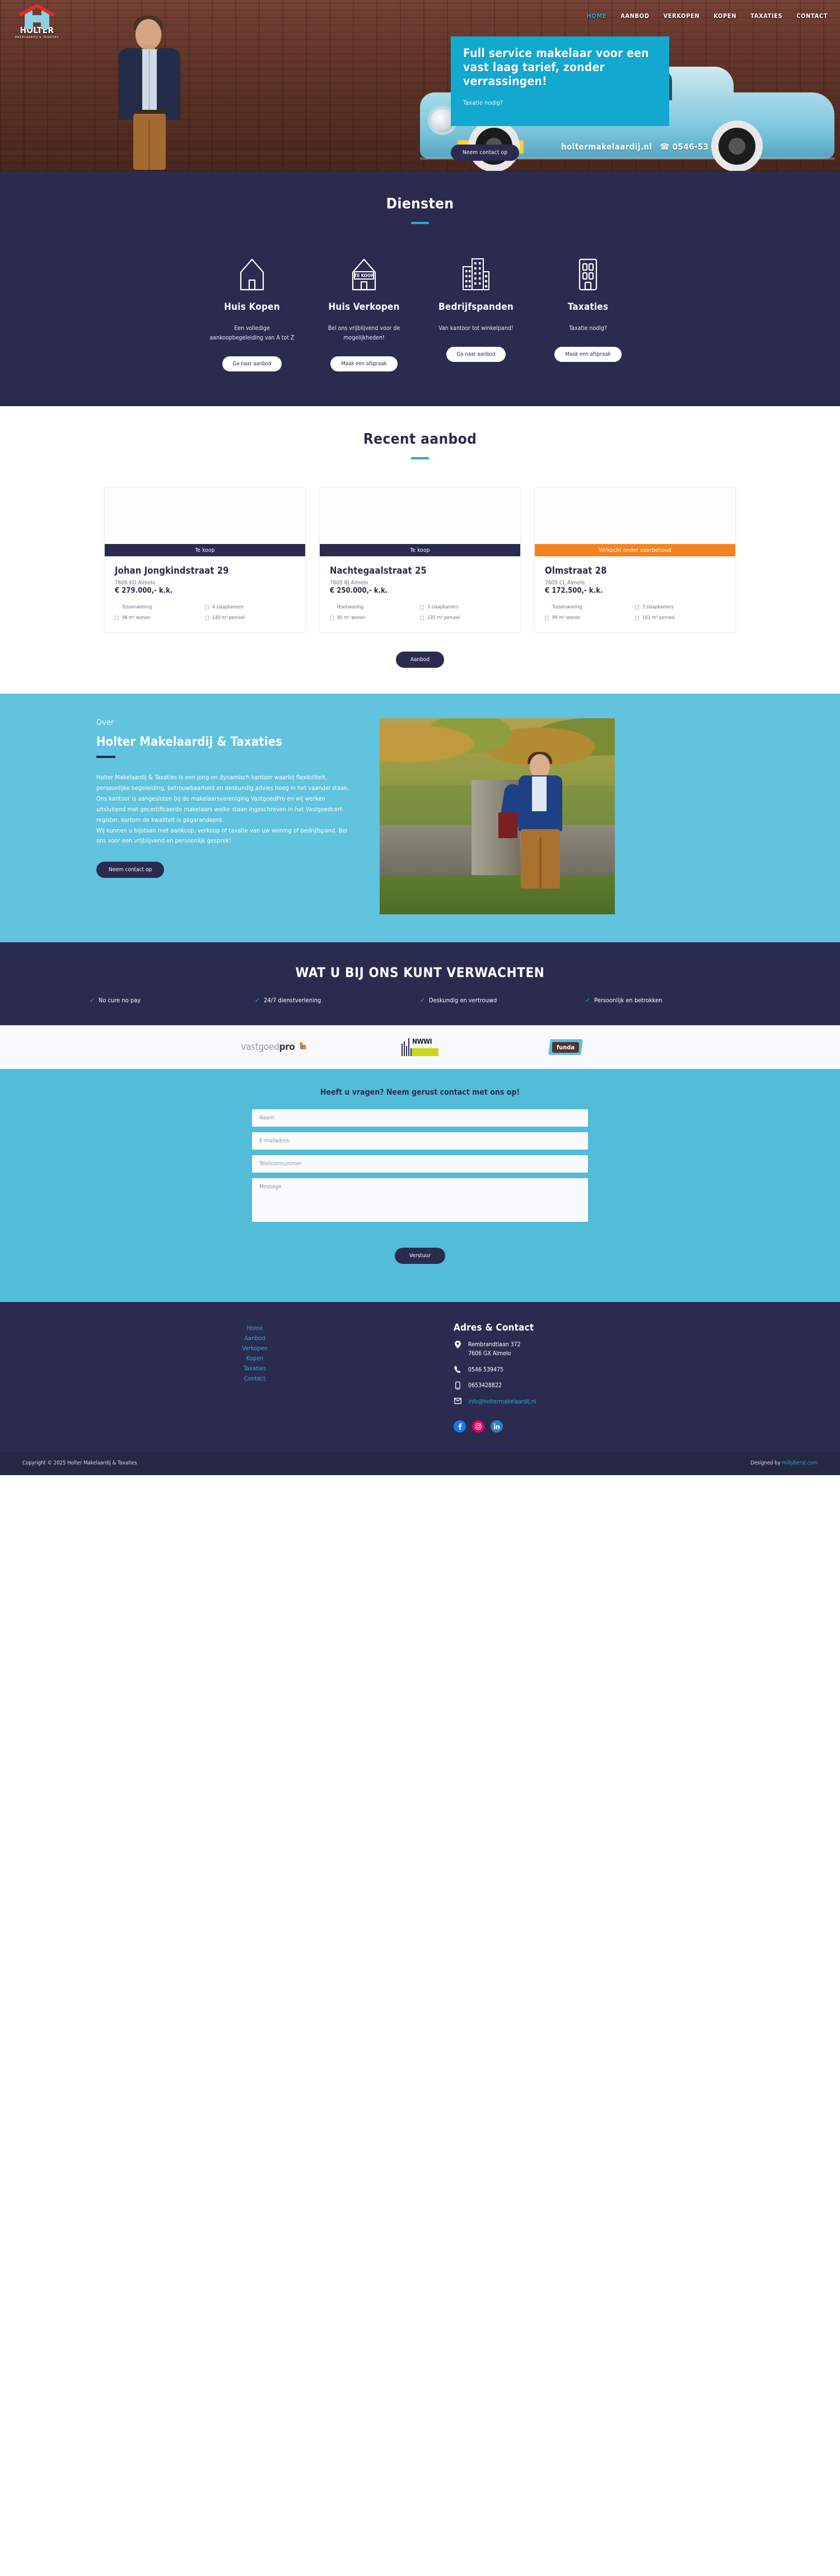 The height and width of the screenshot is (2576, 840). I want to click on phone-input, so click(420, 1164).